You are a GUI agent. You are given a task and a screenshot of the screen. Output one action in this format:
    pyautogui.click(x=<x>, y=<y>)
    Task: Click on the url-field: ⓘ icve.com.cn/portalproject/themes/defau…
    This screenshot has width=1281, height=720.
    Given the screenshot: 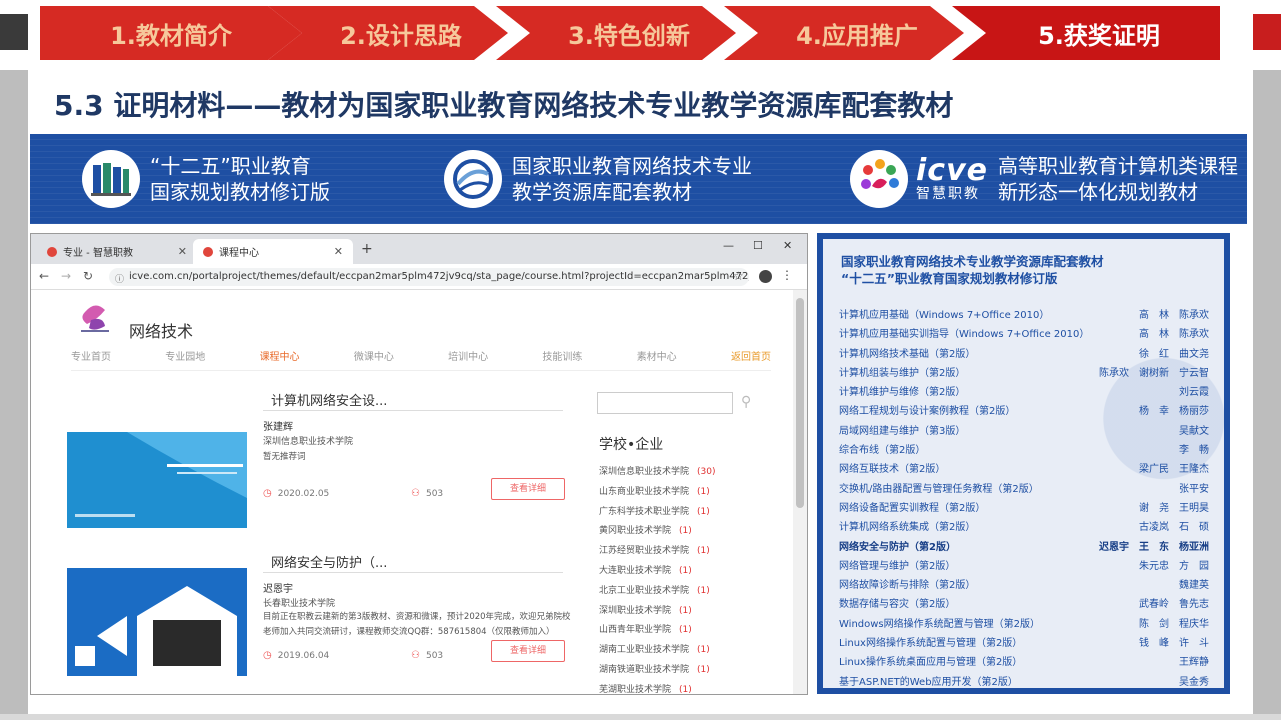 What is the action you would take?
    pyautogui.click(x=429, y=277)
    